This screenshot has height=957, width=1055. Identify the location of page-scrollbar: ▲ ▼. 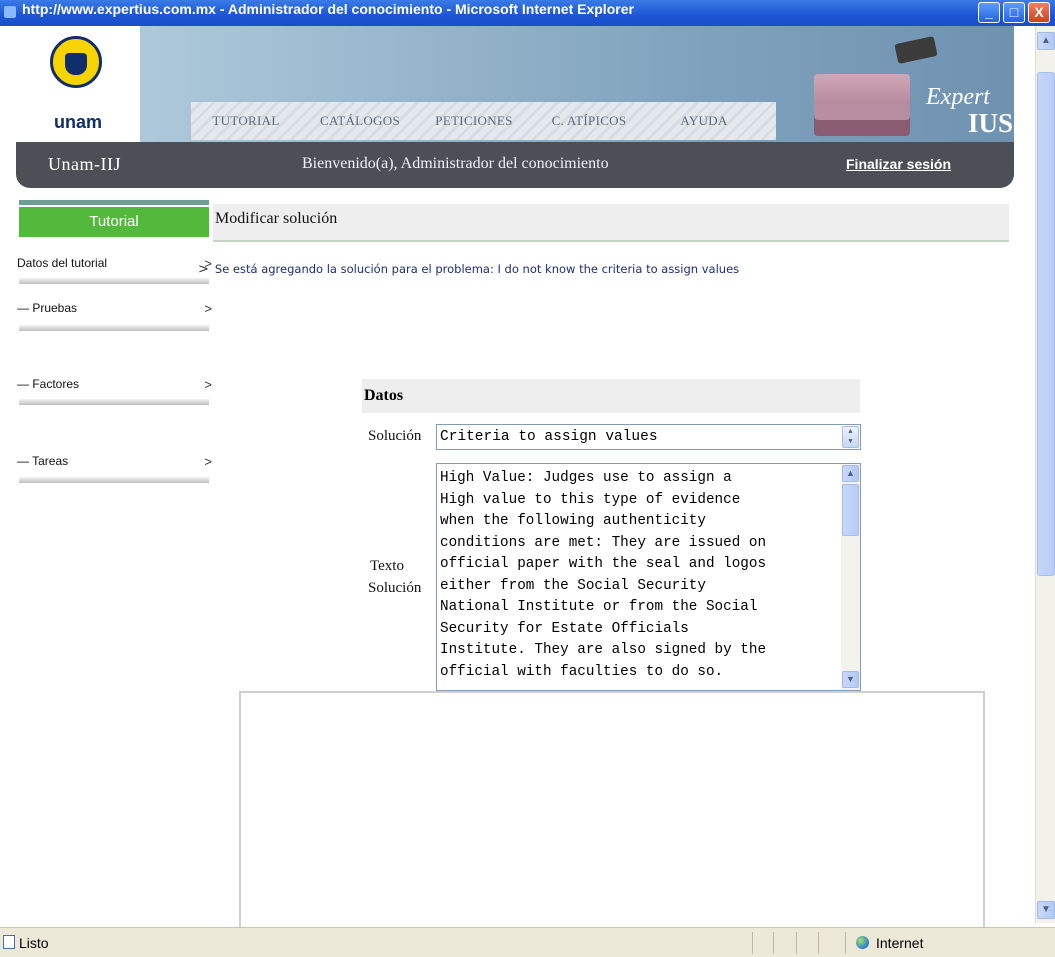
(1045, 474).